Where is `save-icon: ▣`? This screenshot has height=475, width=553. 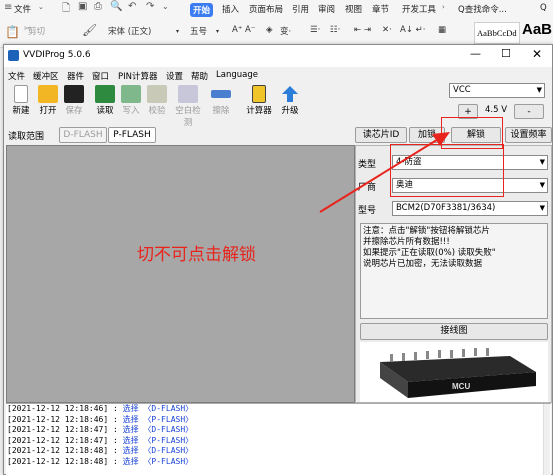 save-icon: ▣ is located at coordinates (82, 6).